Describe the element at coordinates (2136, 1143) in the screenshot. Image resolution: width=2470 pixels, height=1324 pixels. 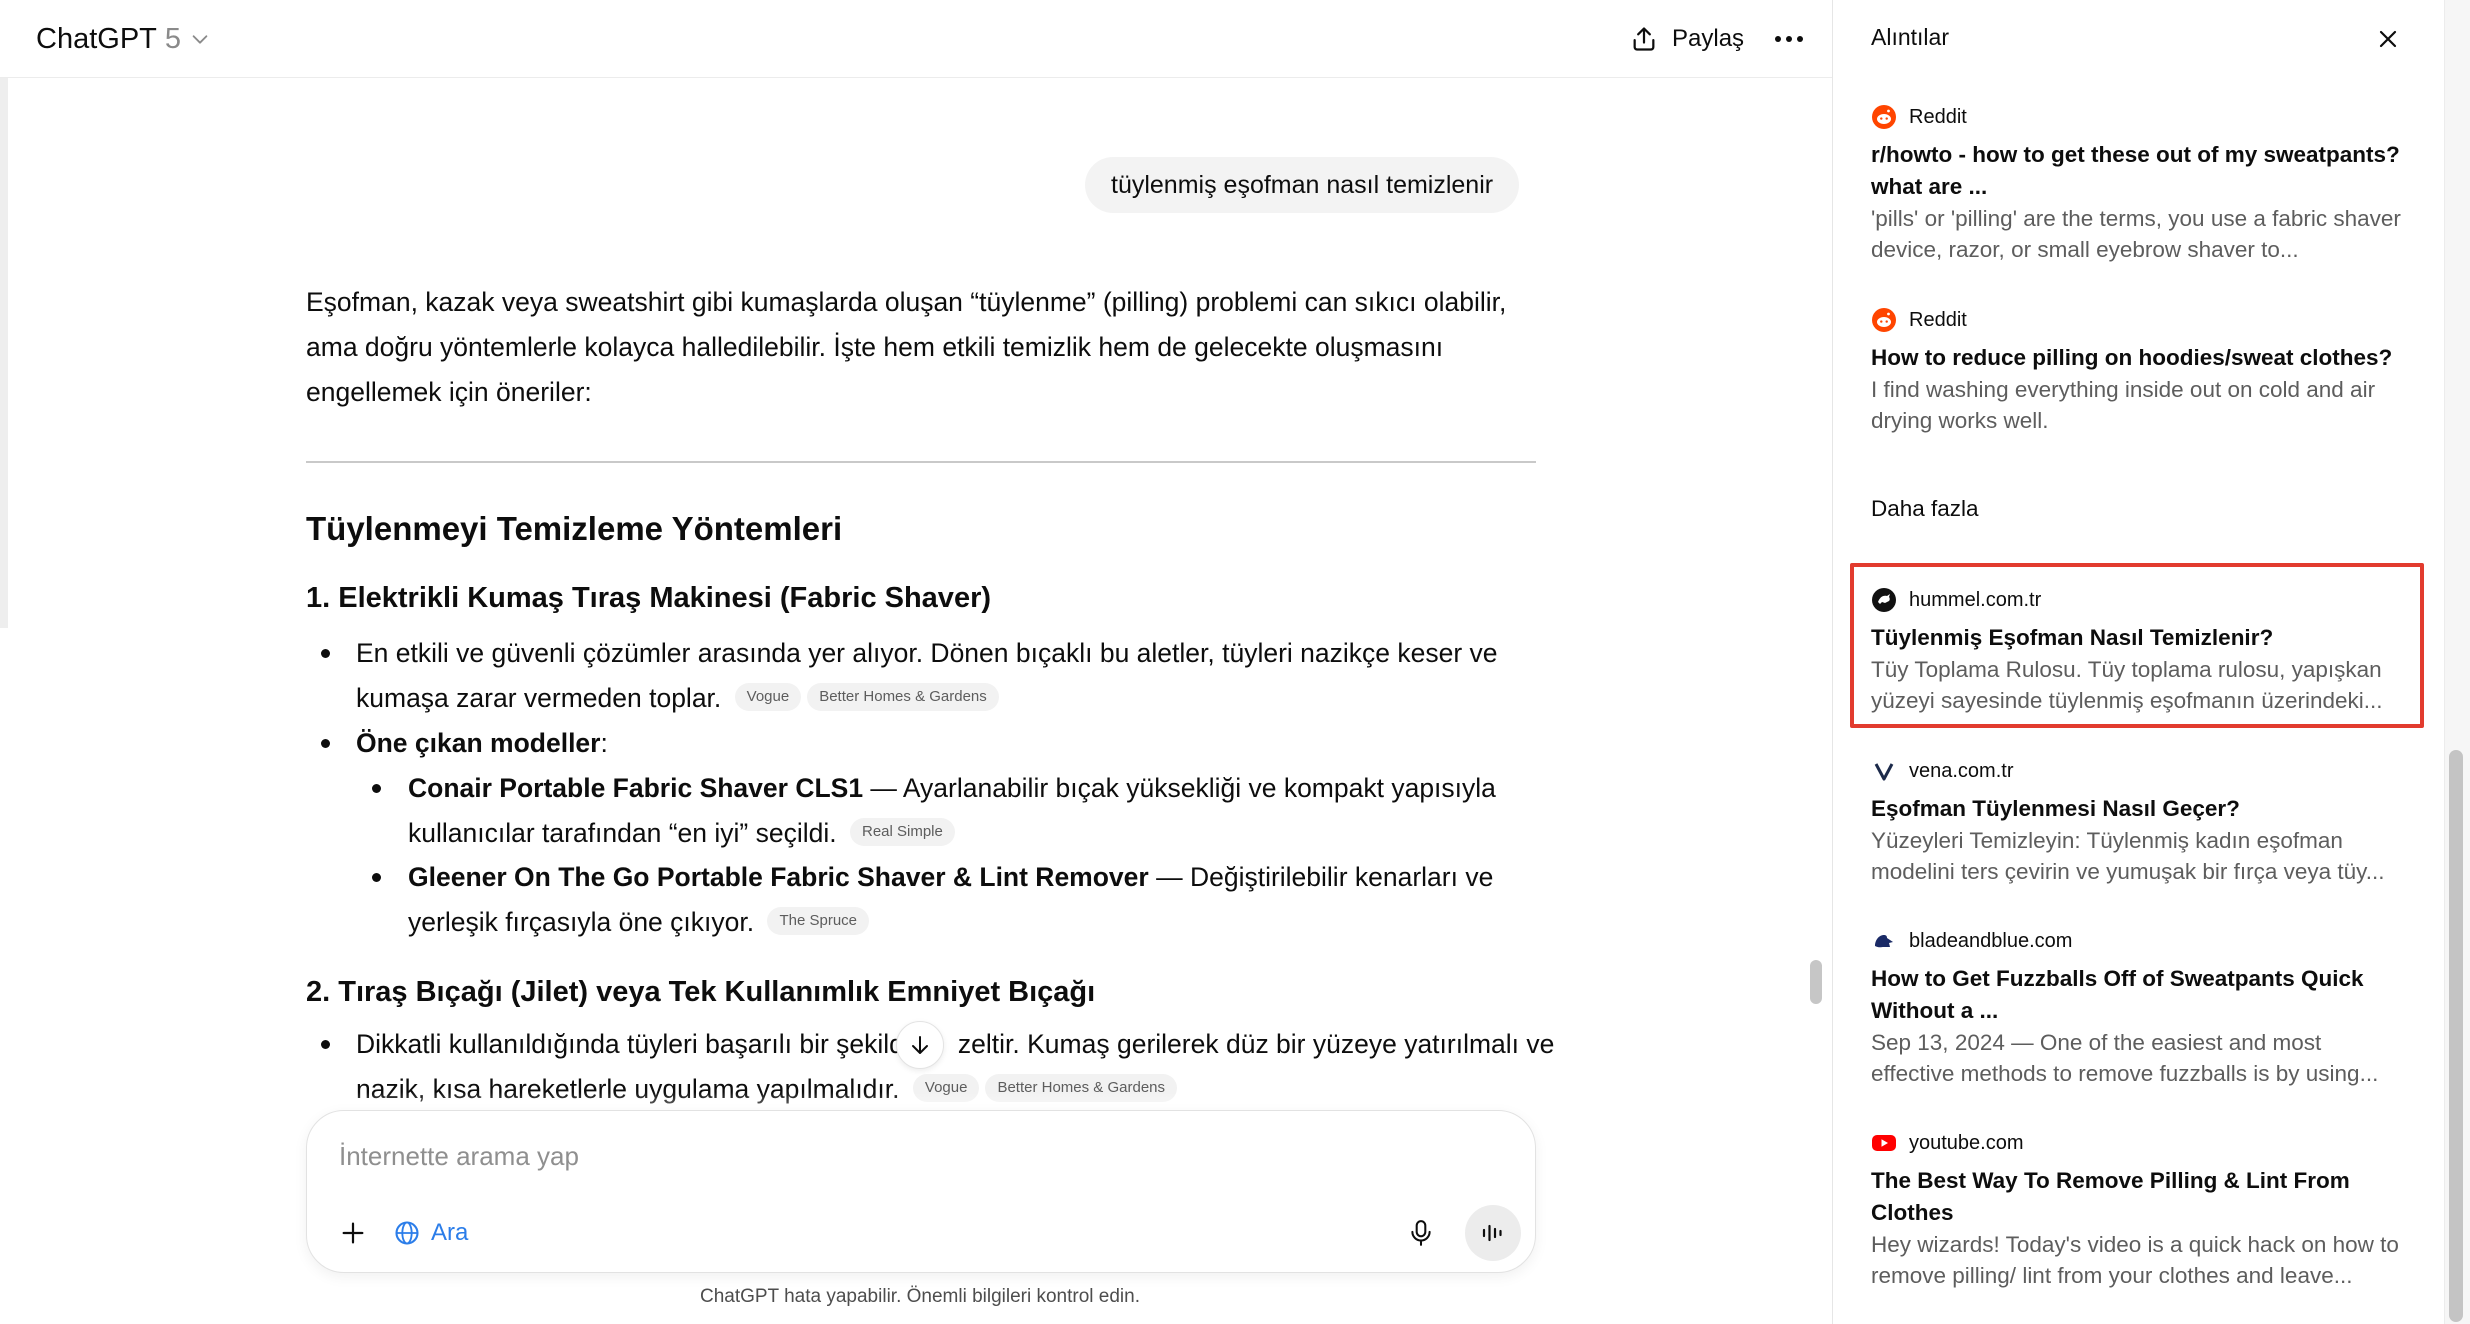
I see `citation-source: youtube.com` at that location.